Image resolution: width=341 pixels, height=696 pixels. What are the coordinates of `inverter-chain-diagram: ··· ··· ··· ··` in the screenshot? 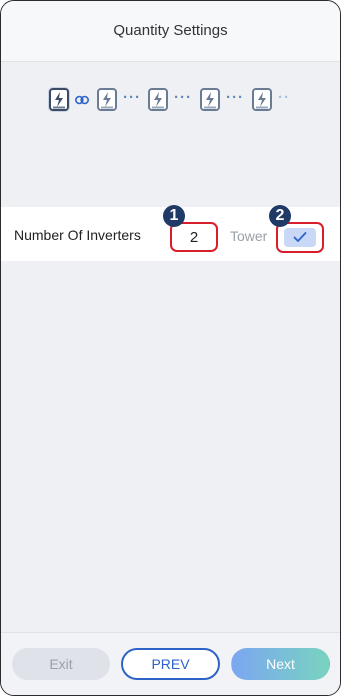 It's located at (179, 101).